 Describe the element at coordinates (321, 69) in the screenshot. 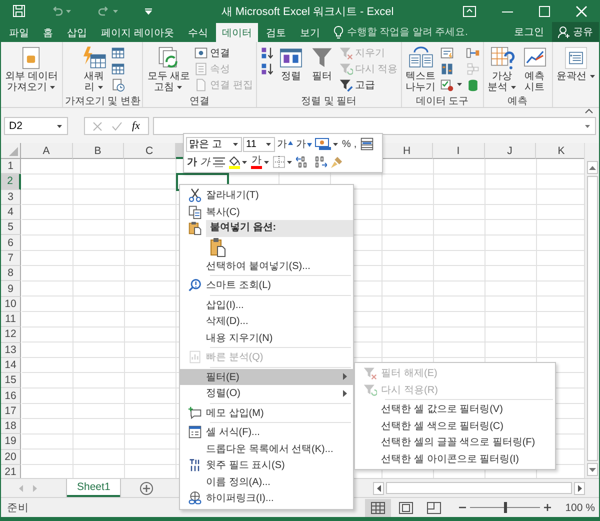

I see `ribbon-button: 필터` at that location.